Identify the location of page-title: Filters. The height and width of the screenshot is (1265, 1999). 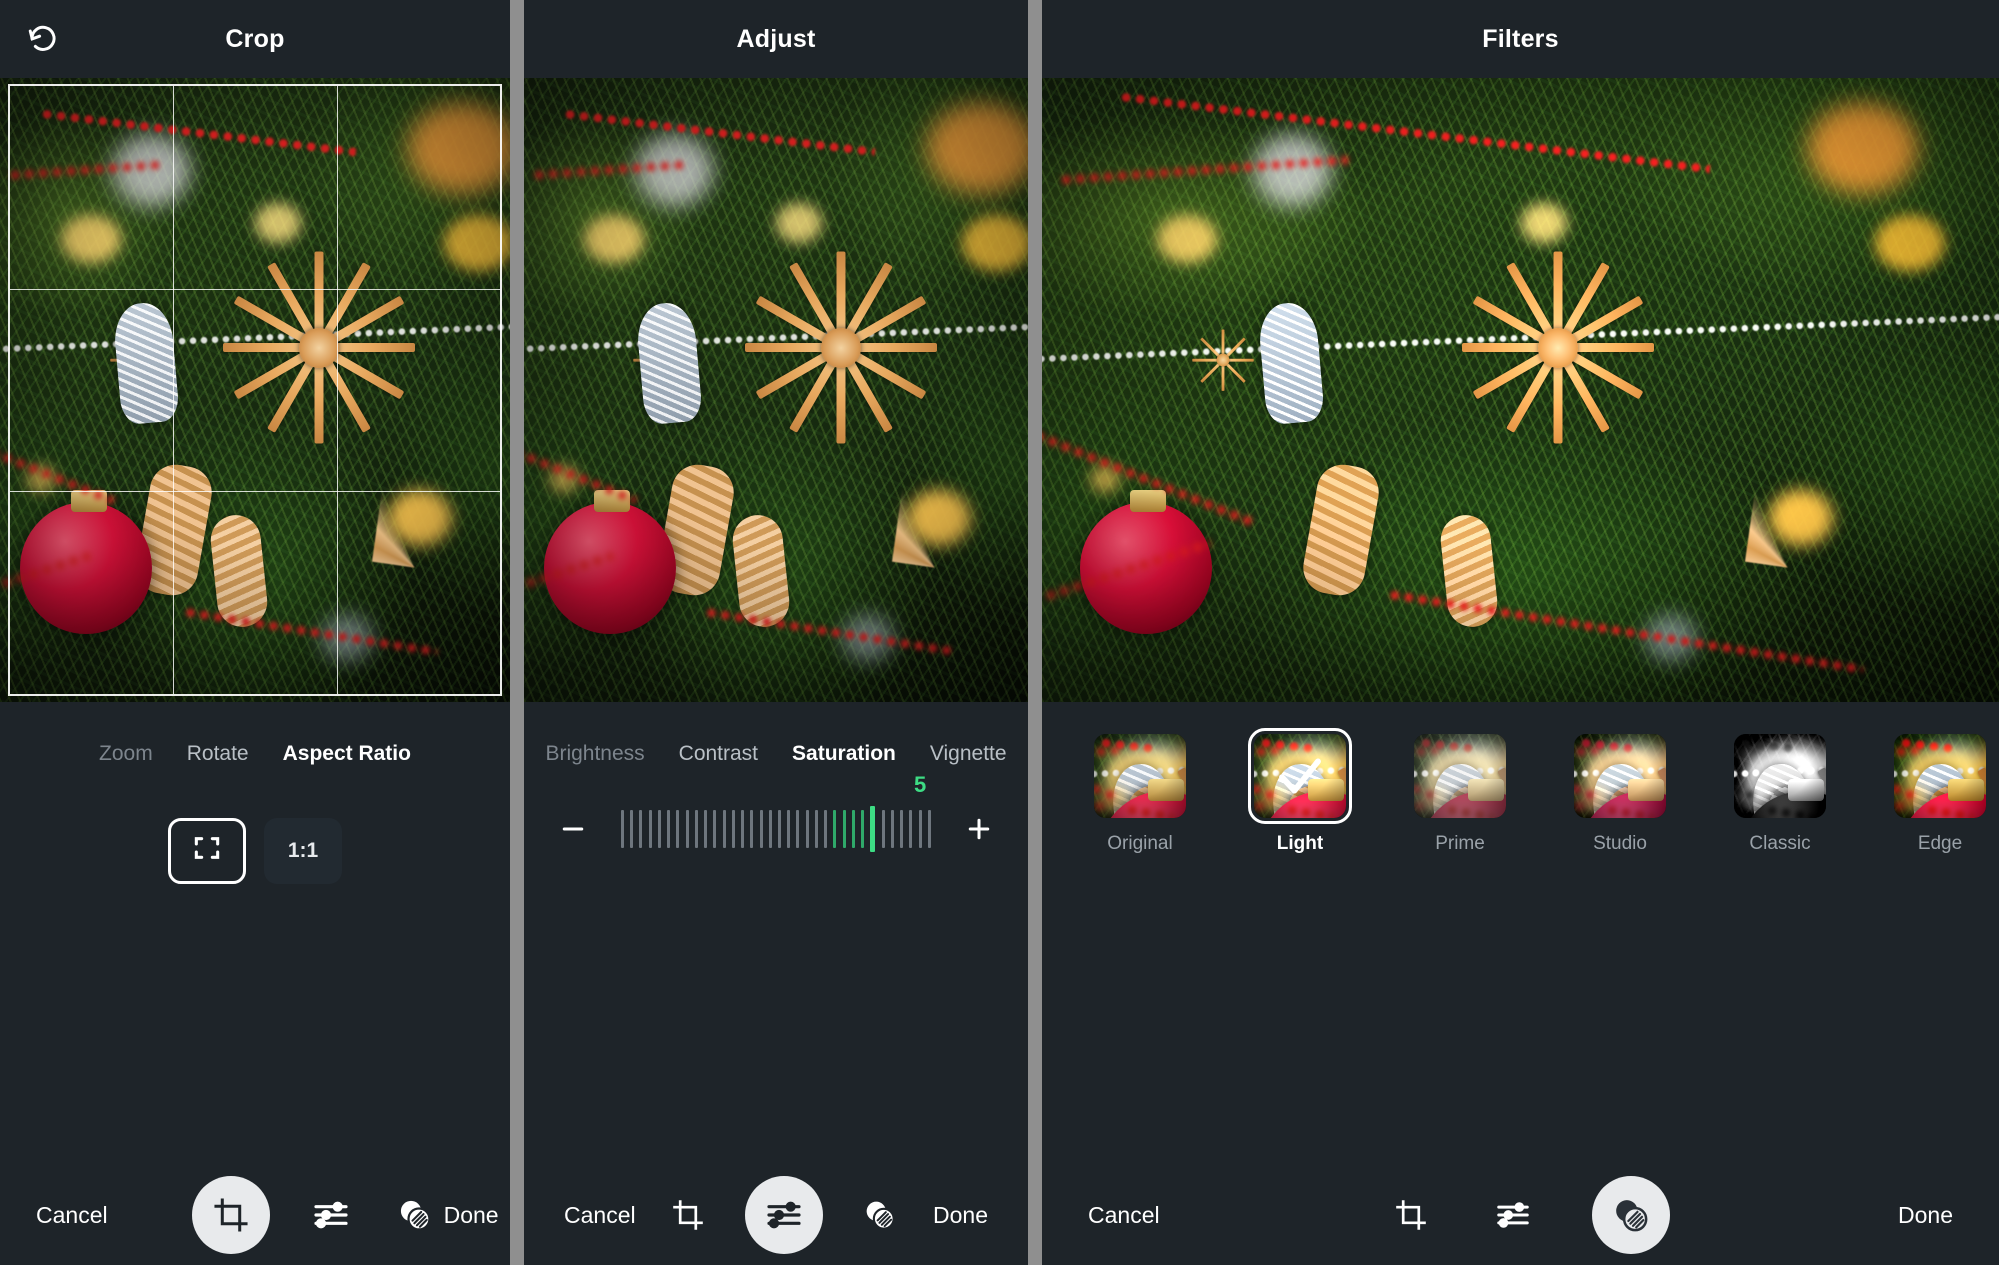
(1520, 38).